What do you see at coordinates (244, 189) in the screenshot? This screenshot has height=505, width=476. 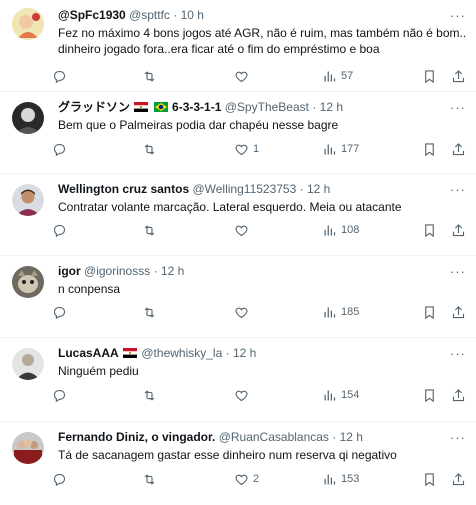 I see `author-handle: @Welling11523753` at bounding box center [244, 189].